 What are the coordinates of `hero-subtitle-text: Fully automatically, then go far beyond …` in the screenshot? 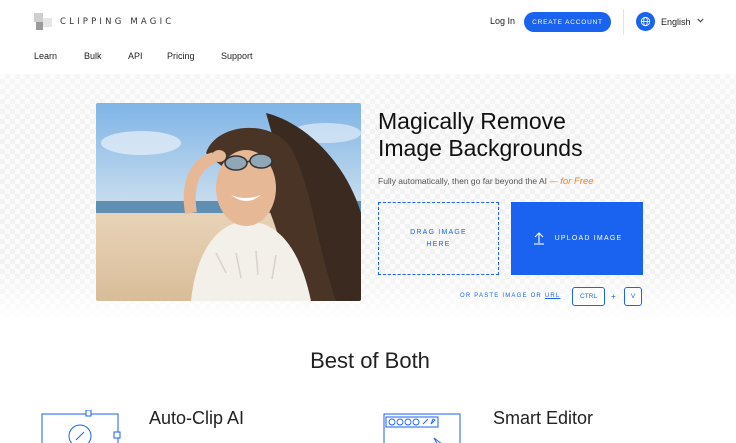 It's located at (462, 181).